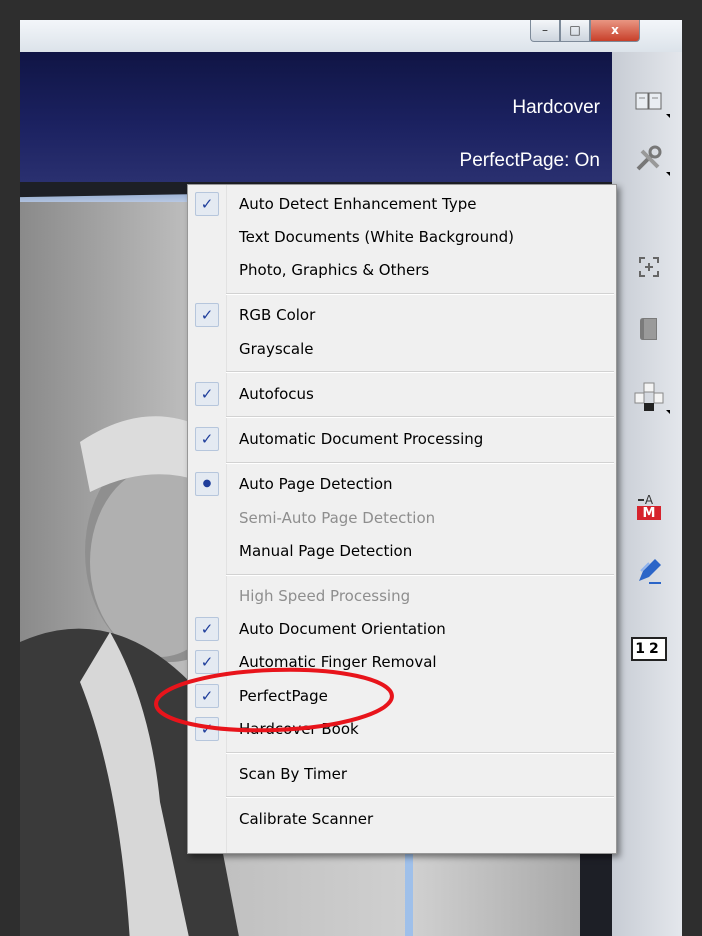 The width and height of the screenshot is (702, 936). What do you see at coordinates (283, 696) in the screenshot?
I see `menu-item-label: PerfectPage` at bounding box center [283, 696].